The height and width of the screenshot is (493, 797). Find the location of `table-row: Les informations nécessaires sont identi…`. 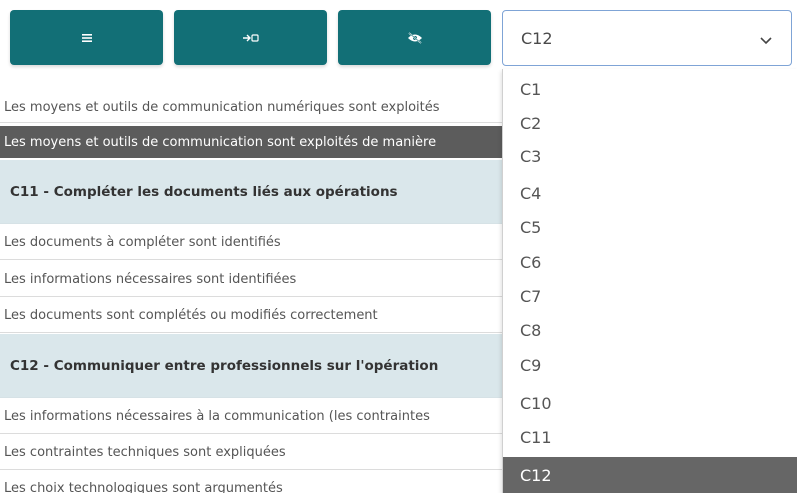

table-row: Les informations nécessaires sont identi… is located at coordinates (251, 279).